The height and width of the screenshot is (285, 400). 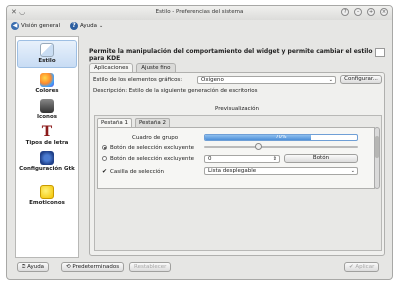 I want to click on preview-button: Botón, so click(x=321, y=158).